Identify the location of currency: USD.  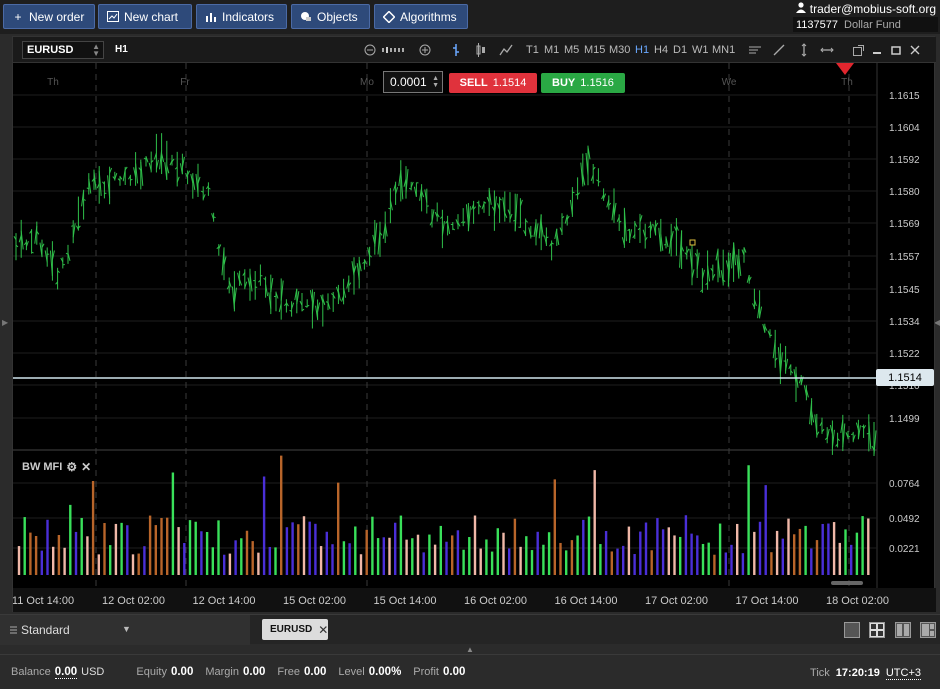
(93, 671).